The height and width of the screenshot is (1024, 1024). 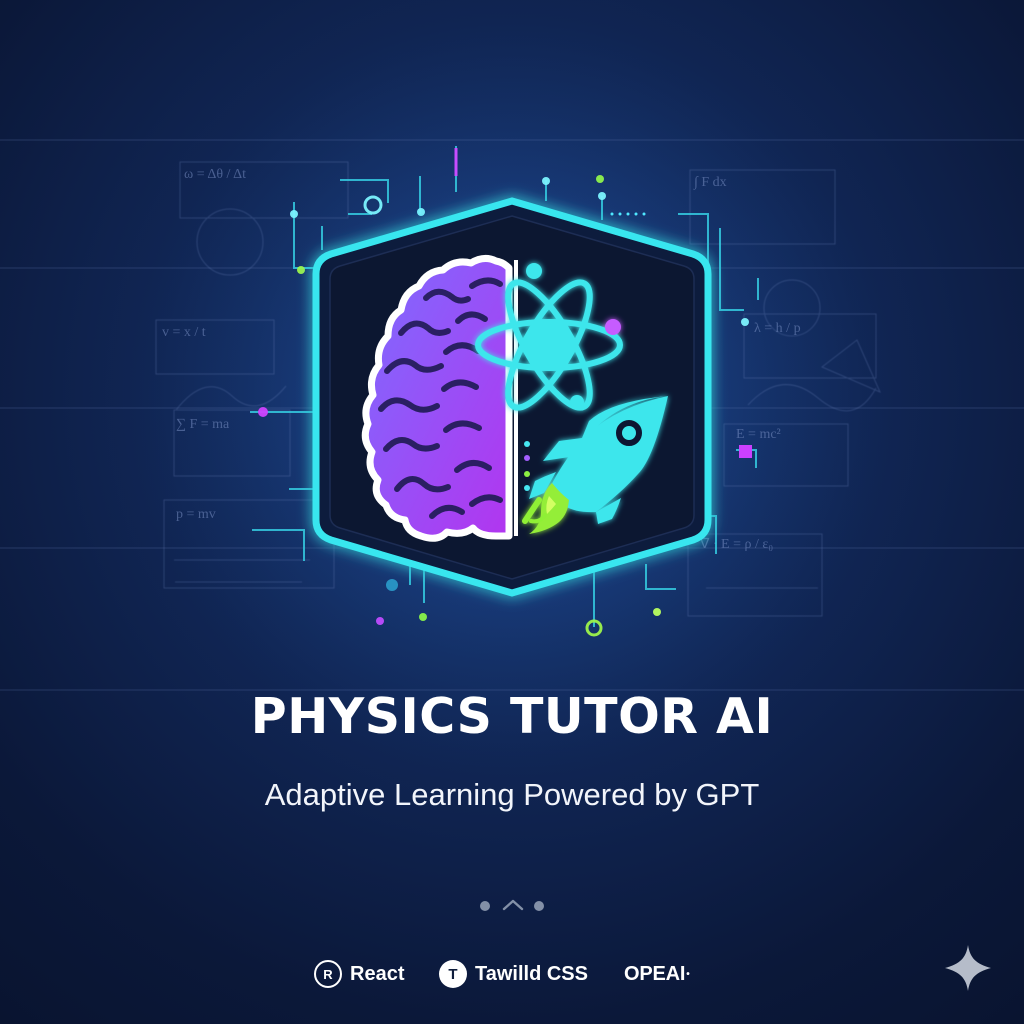 I want to click on openai-icon: •, so click(x=688, y=974).